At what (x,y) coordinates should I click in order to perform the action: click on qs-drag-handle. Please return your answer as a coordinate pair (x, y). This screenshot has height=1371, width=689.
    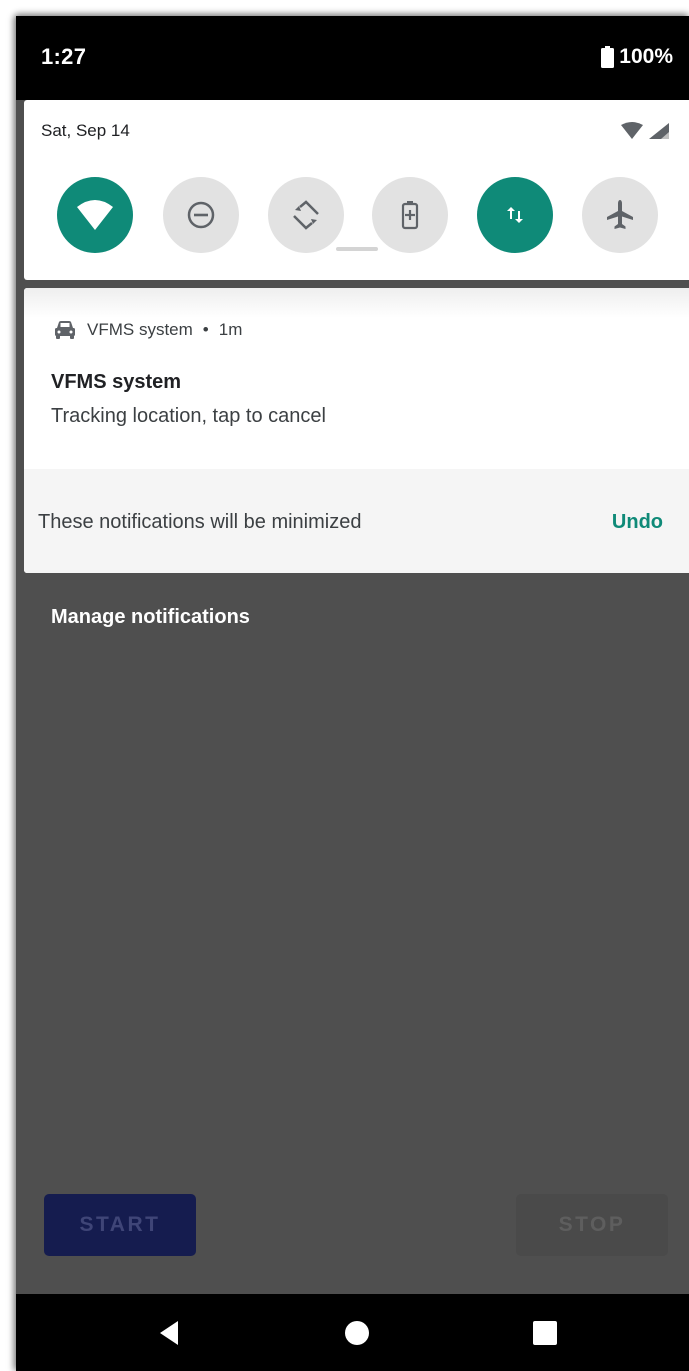
    Looking at the image, I should click on (357, 249).